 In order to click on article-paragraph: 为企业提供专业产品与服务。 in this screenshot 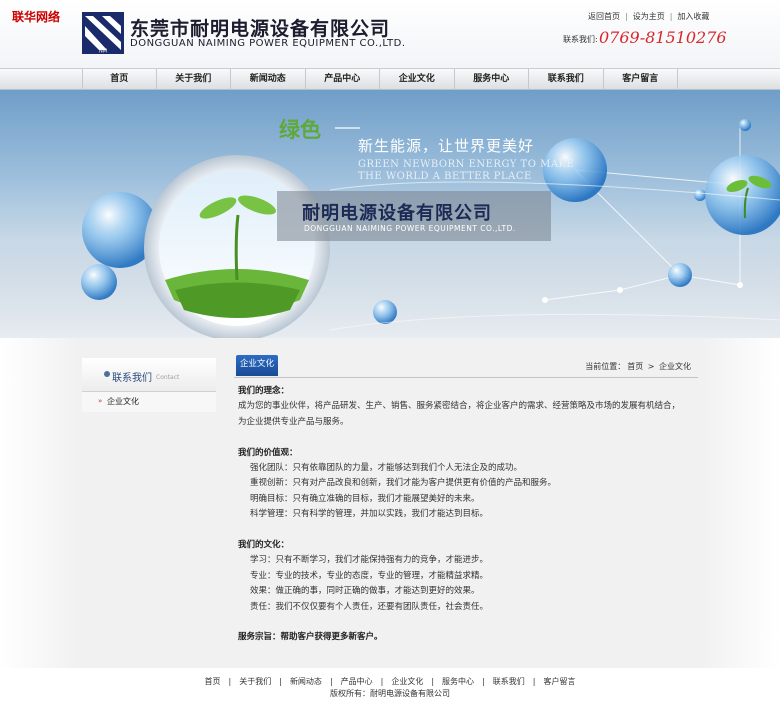, I will do `click(293, 421)`.